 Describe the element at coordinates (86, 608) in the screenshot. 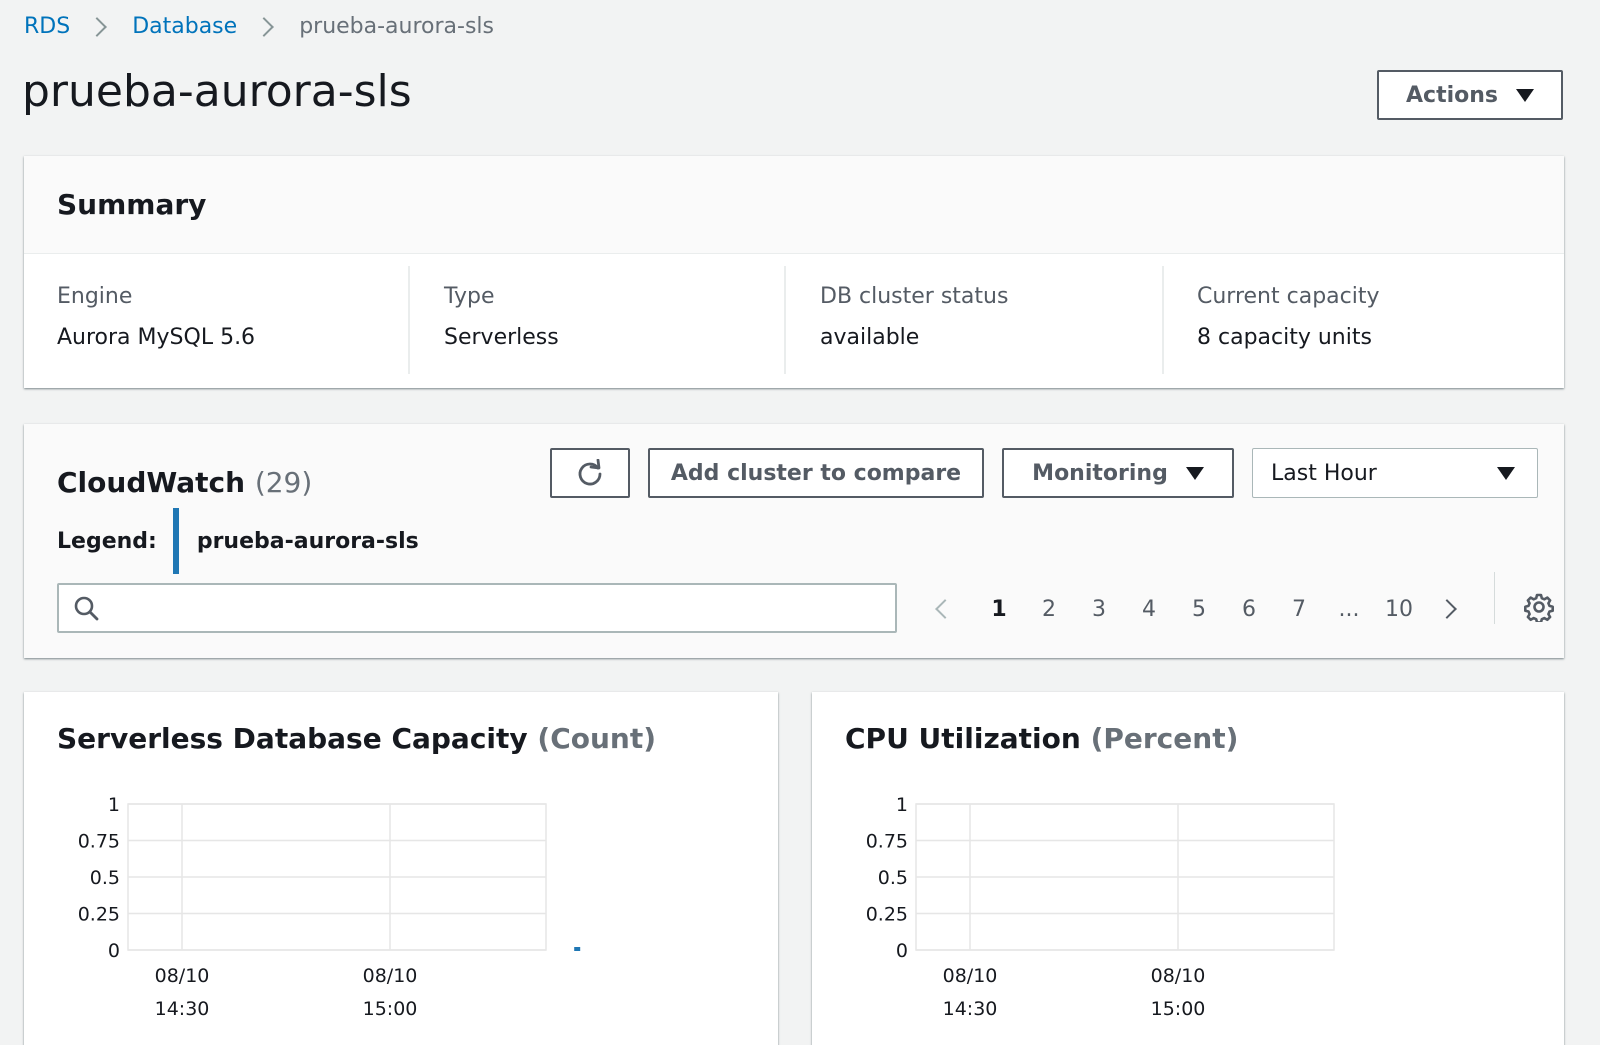

I see `search-icon` at that location.